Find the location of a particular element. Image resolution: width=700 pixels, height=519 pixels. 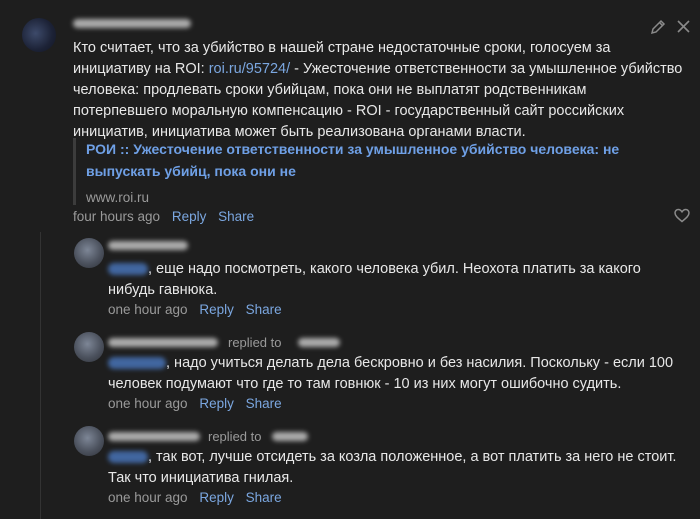

pencil-icon is located at coordinates (658, 27).